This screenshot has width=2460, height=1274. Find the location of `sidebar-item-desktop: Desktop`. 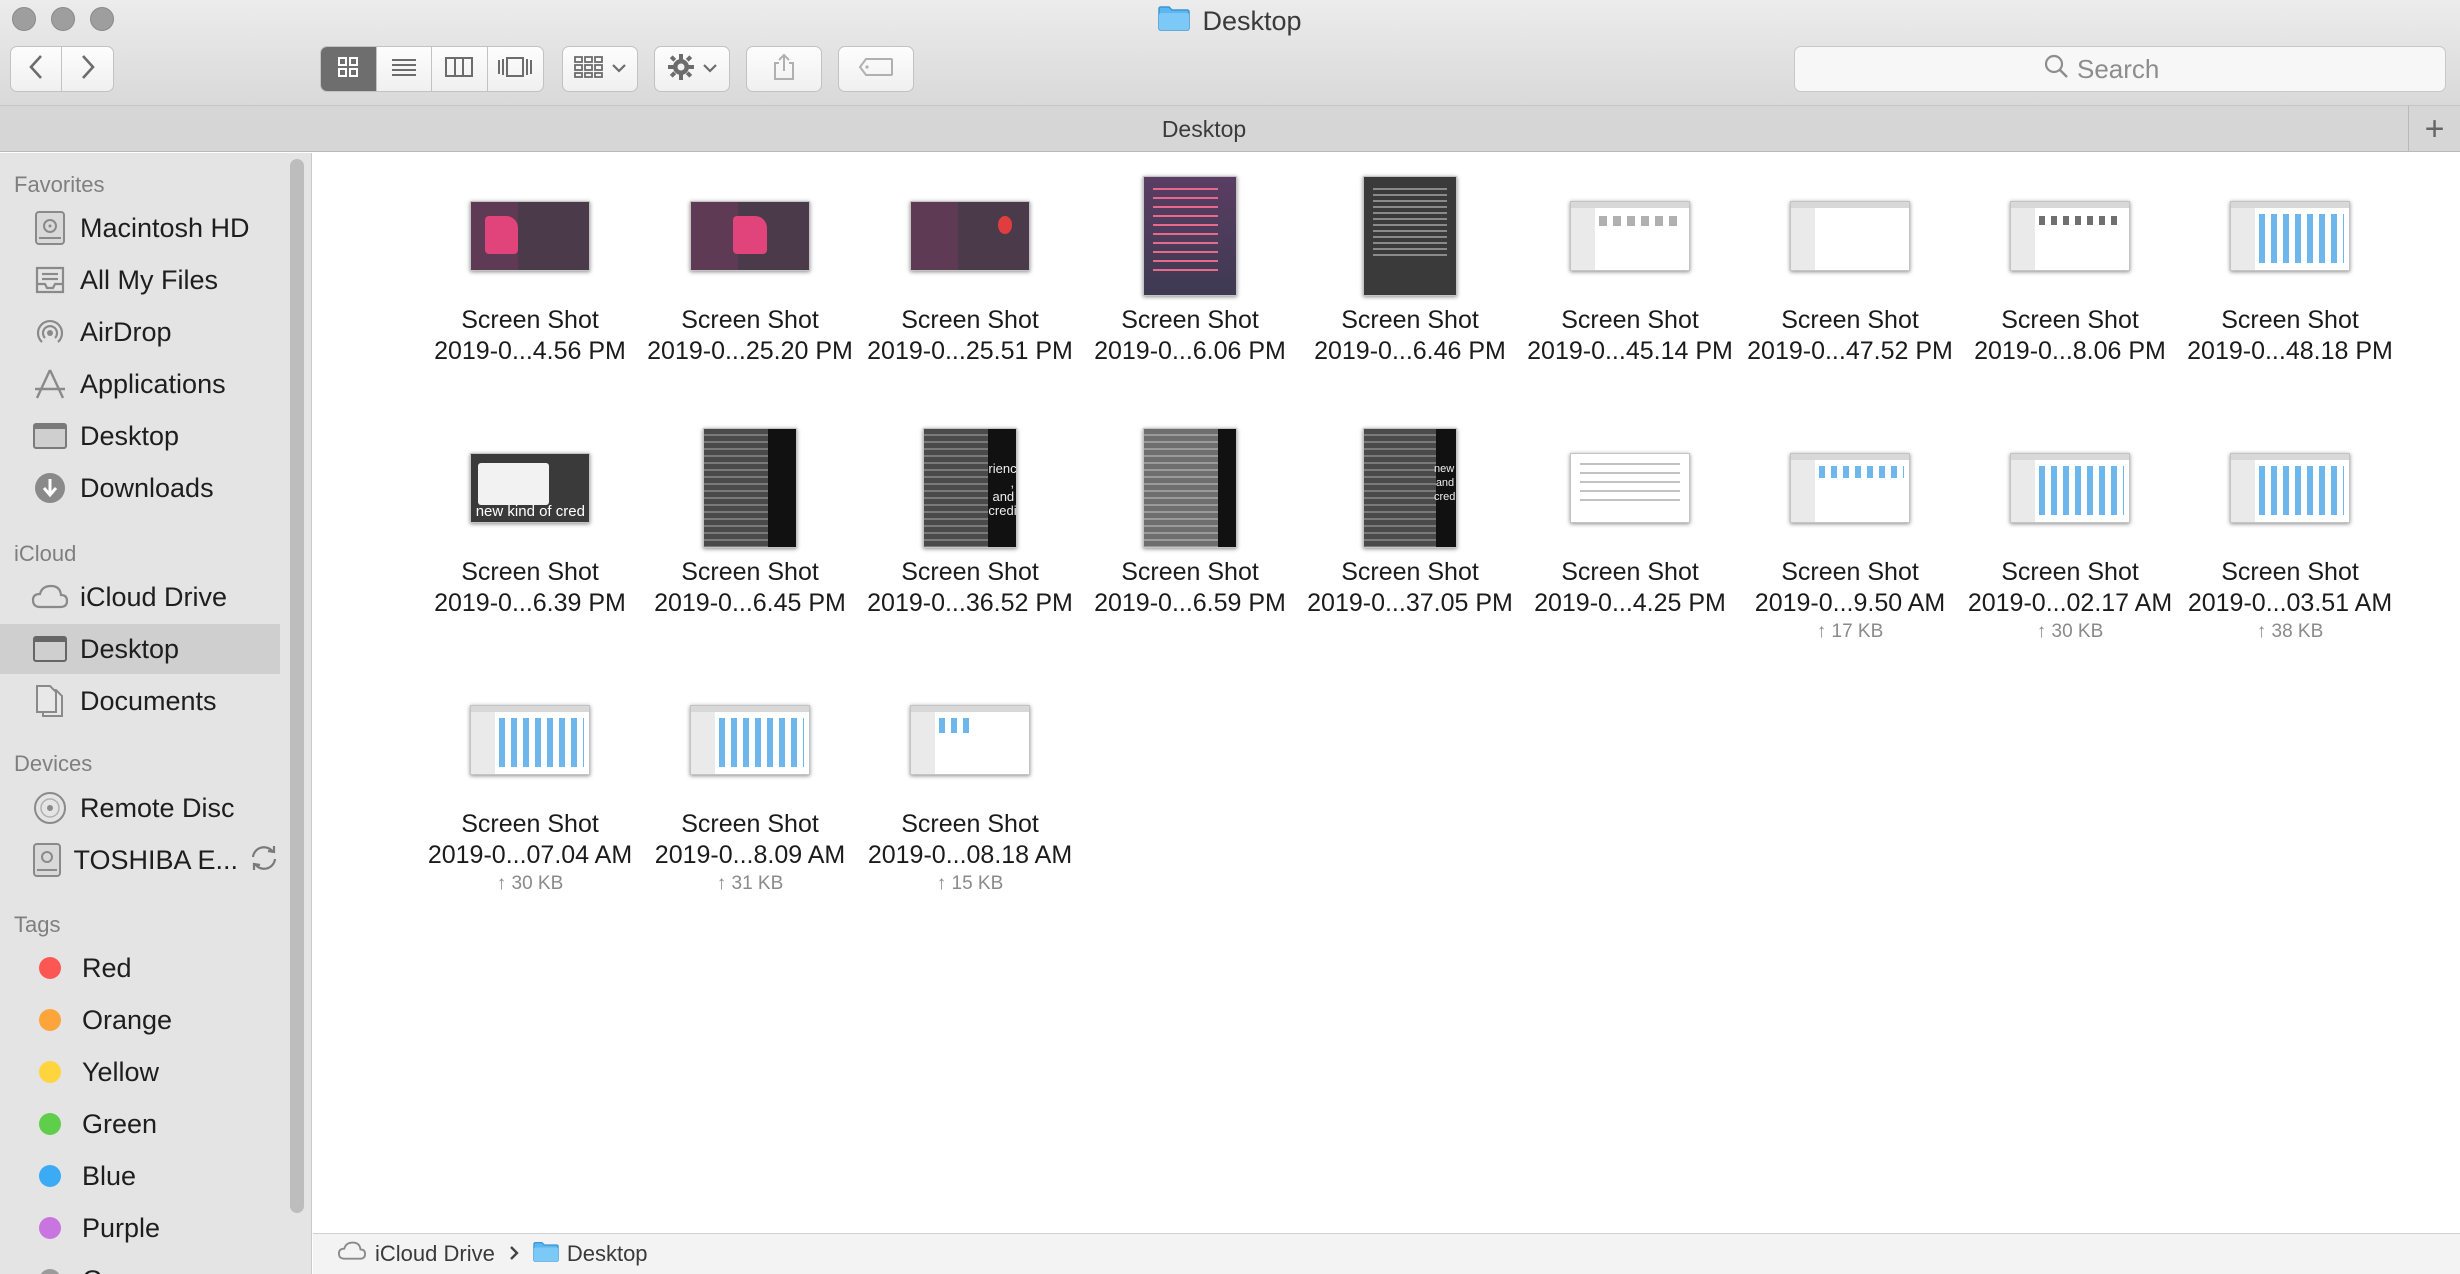

sidebar-item-desktop: Desktop is located at coordinates (140, 436).